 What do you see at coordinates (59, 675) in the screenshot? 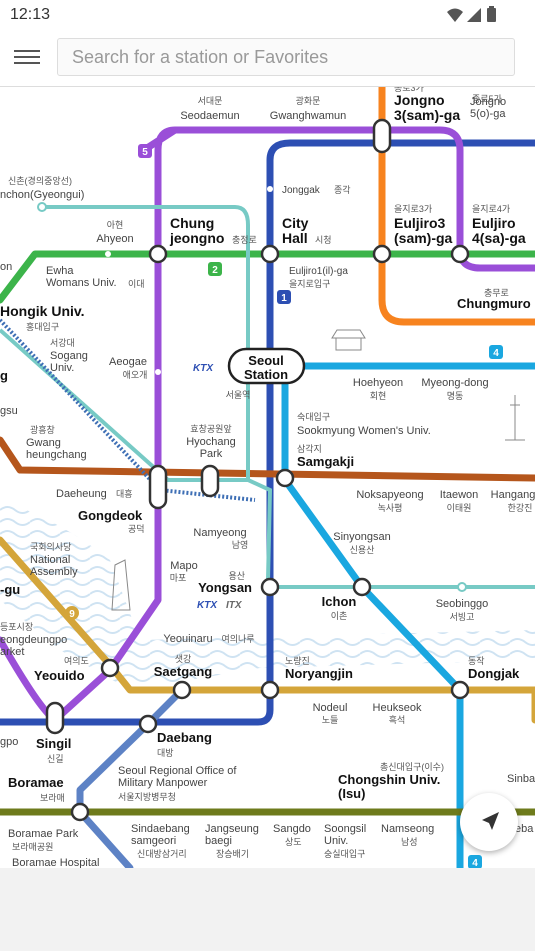
I see `station-label-yeouido: Yeouido` at bounding box center [59, 675].